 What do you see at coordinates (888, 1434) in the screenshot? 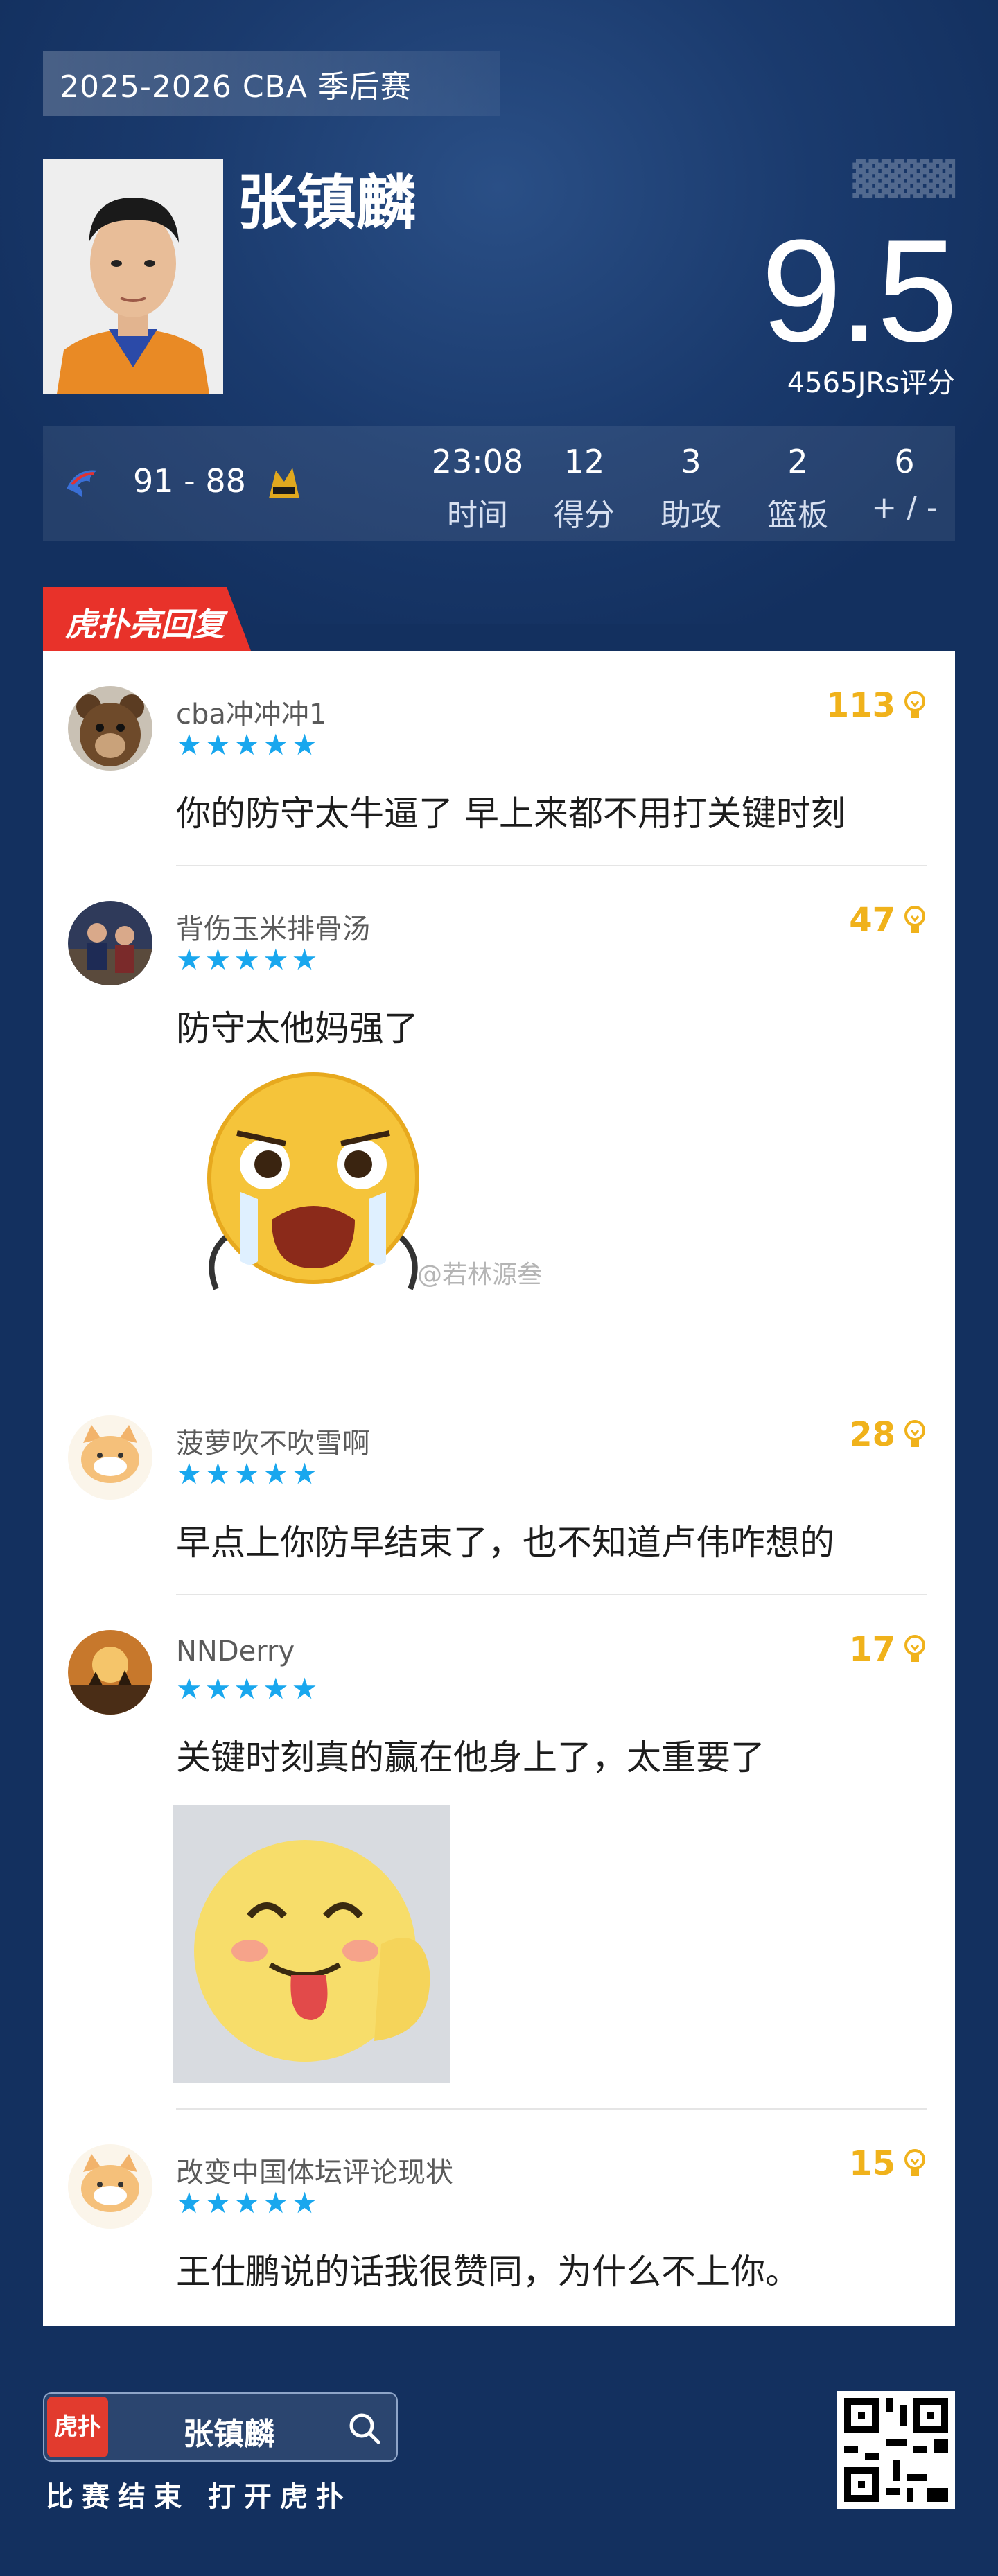
I see `like-count: 28` at bounding box center [888, 1434].